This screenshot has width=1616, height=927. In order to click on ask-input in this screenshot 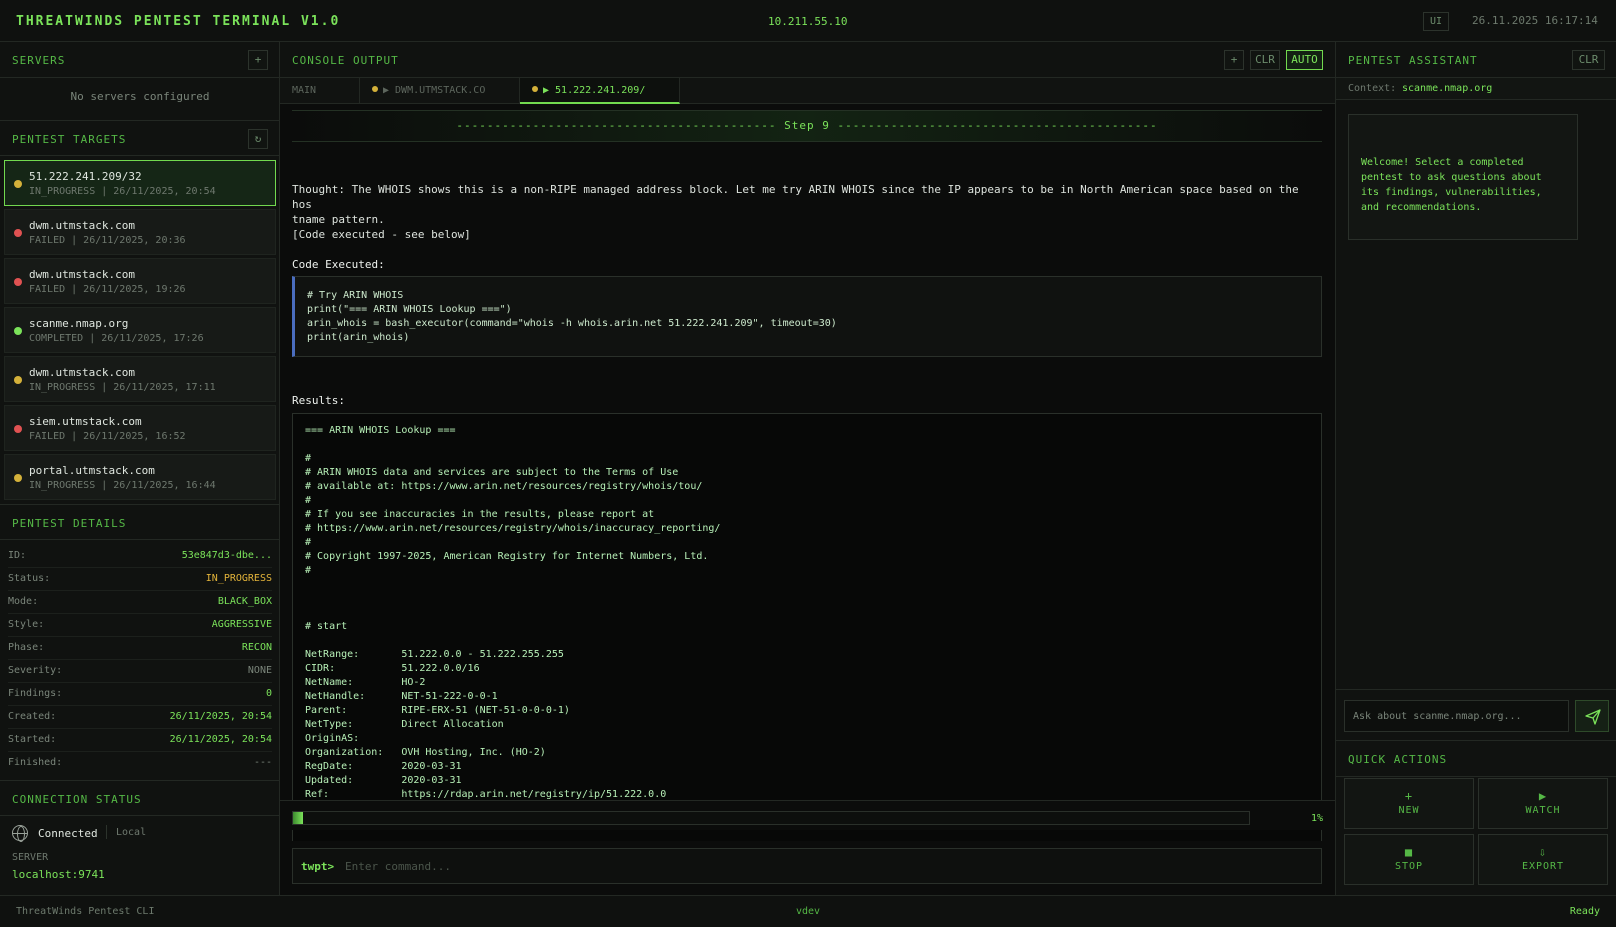, I will do `click(1456, 716)`.